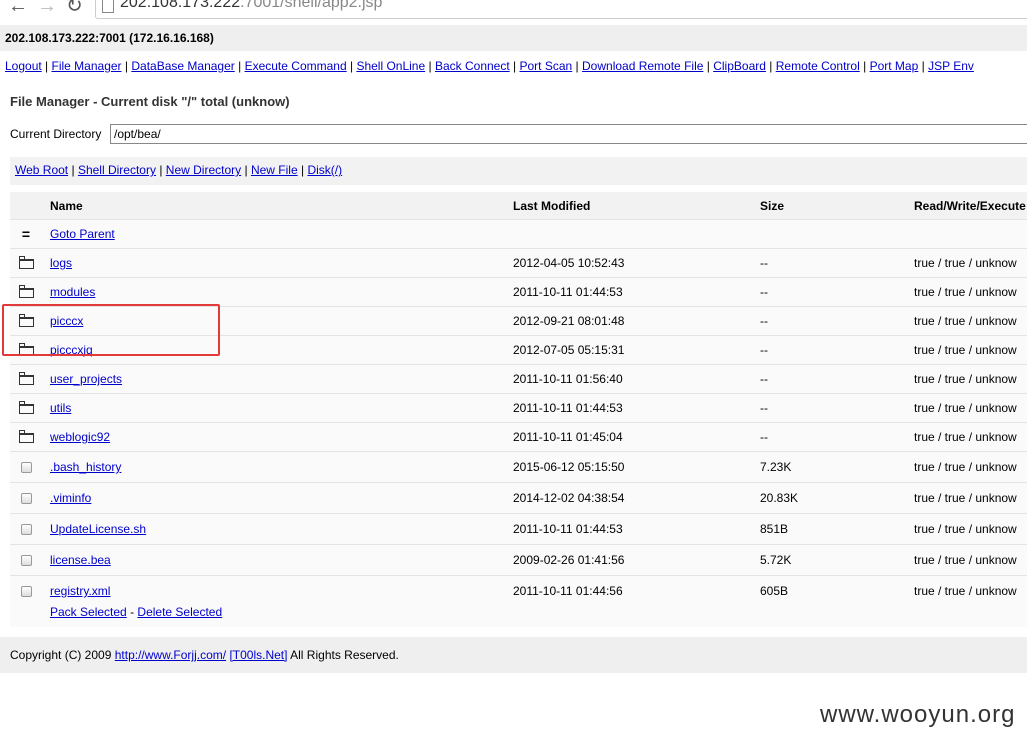 This screenshot has width=1027, height=743. I want to click on delete-selected-link: Delete Selected, so click(179, 612).